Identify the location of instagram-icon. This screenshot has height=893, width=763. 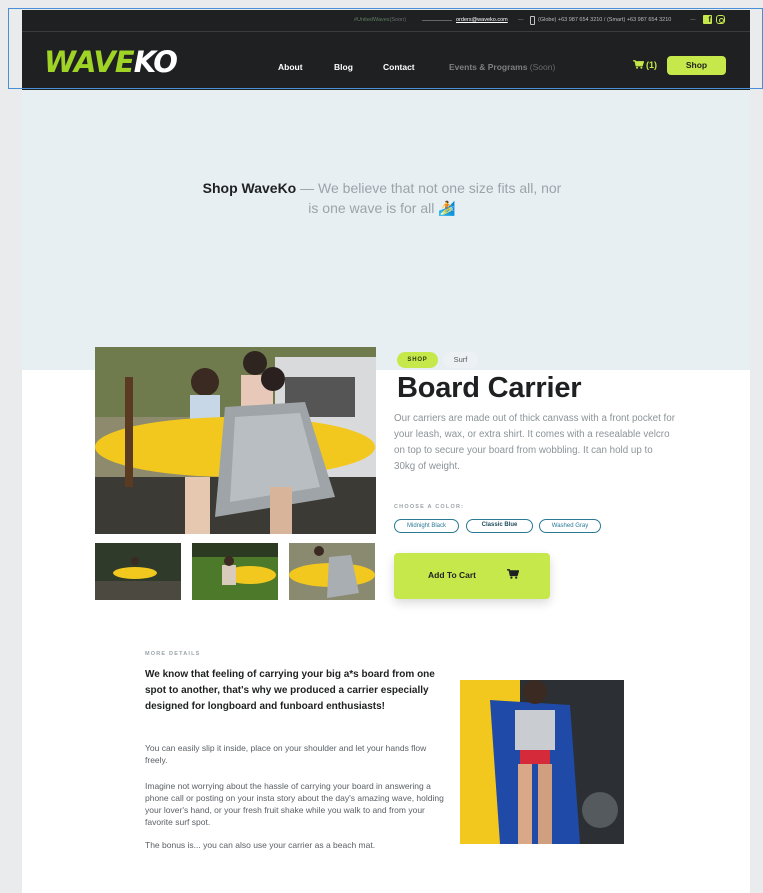
(720, 19).